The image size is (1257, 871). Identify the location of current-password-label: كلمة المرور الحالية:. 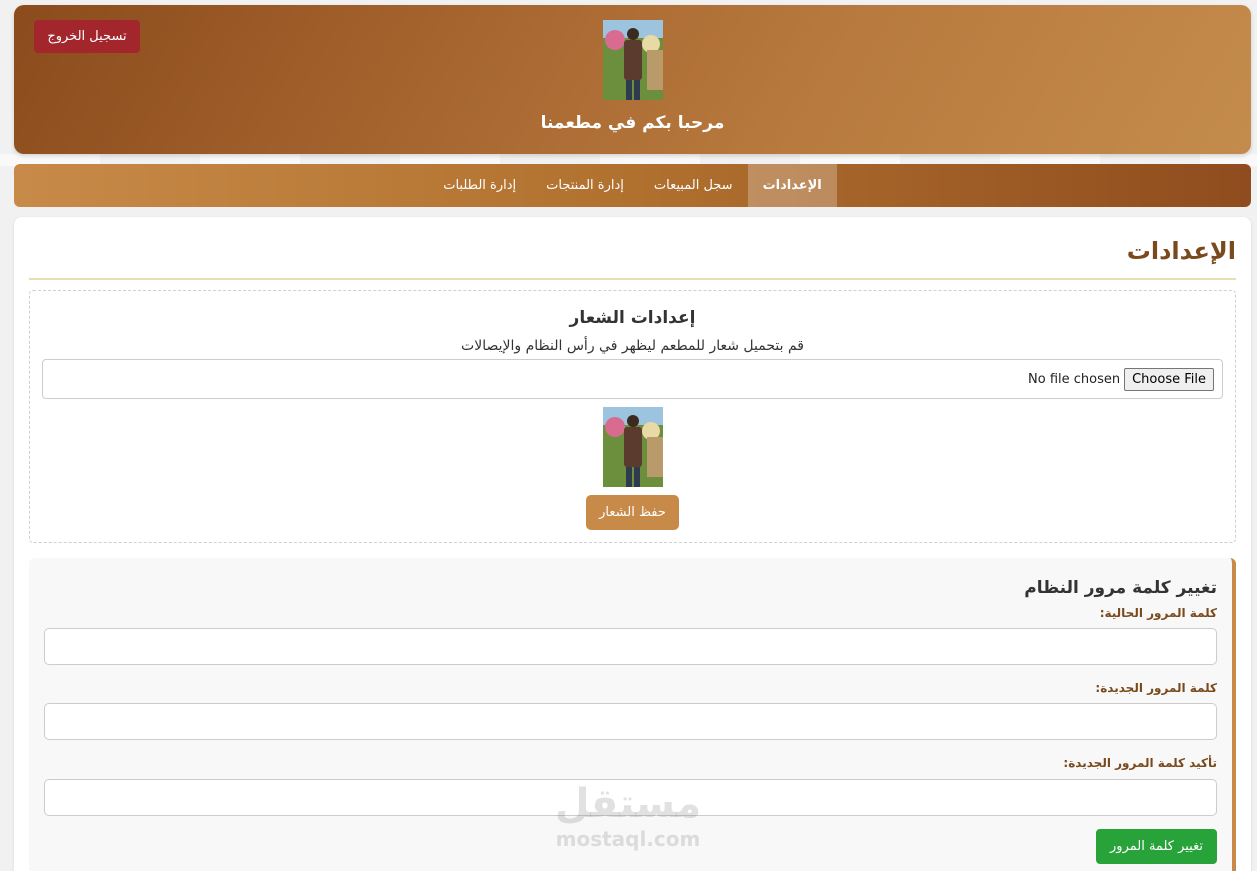
(1158, 613).